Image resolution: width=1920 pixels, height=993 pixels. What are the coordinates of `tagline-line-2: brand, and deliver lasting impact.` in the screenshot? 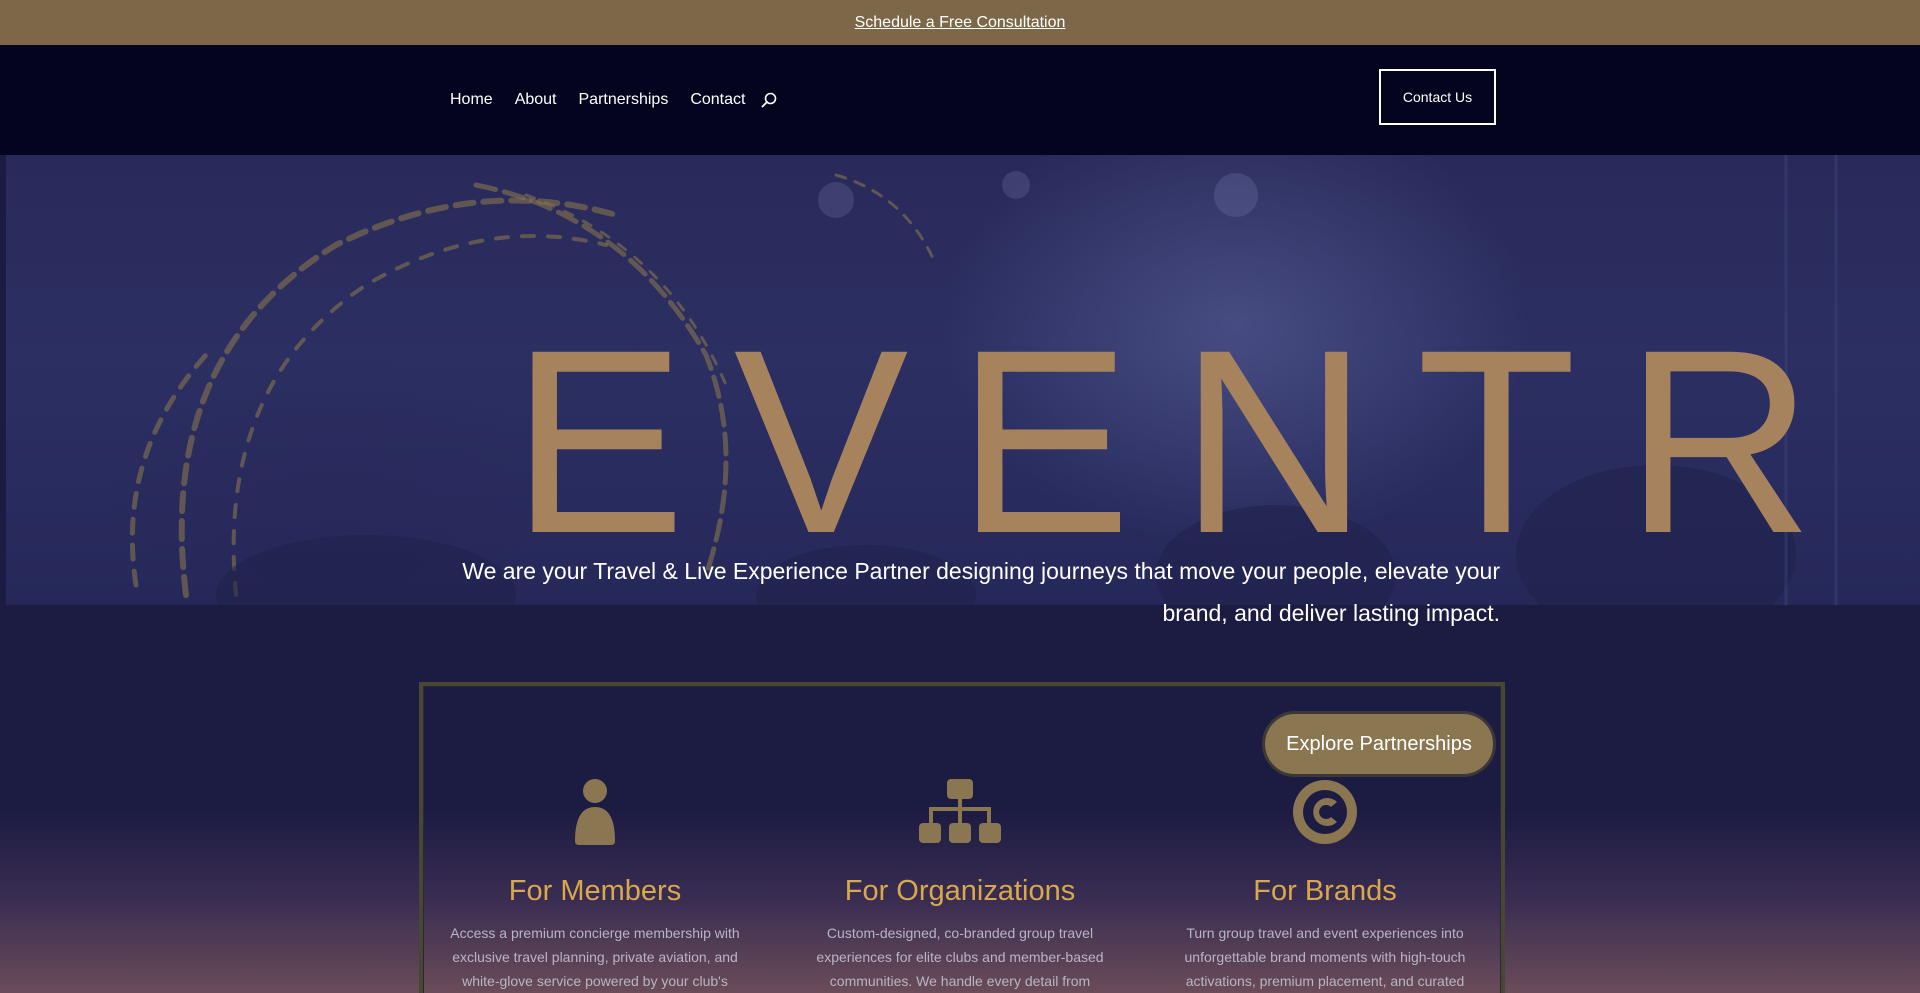 It's located at (1331, 613).